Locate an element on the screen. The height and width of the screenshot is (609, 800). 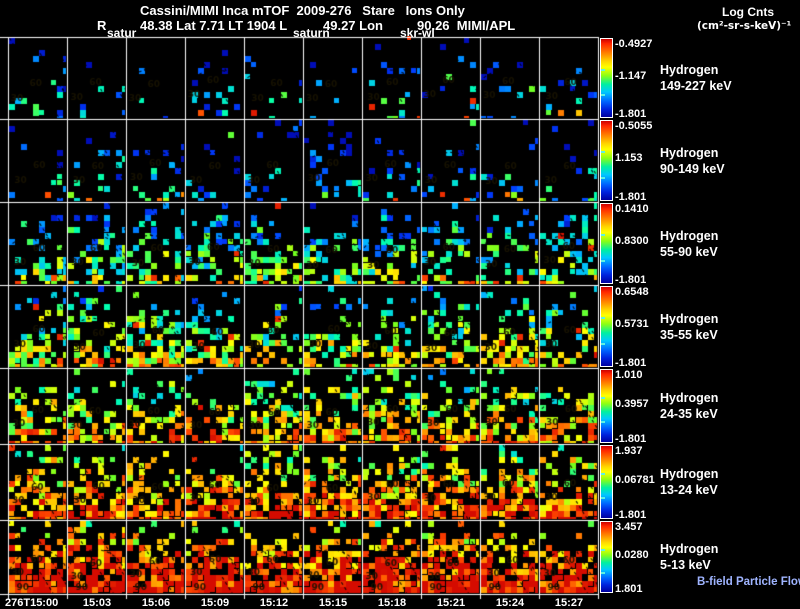
colorbar-max-value: 1.010 is located at coordinates (629, 375).